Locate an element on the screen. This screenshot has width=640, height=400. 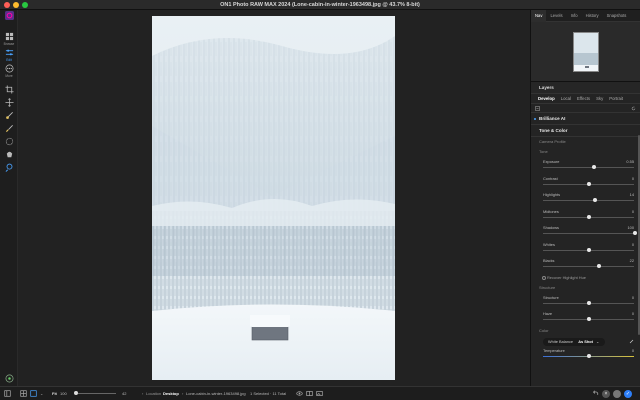
zoom-value: 100 is located at coordinates (63, 393).